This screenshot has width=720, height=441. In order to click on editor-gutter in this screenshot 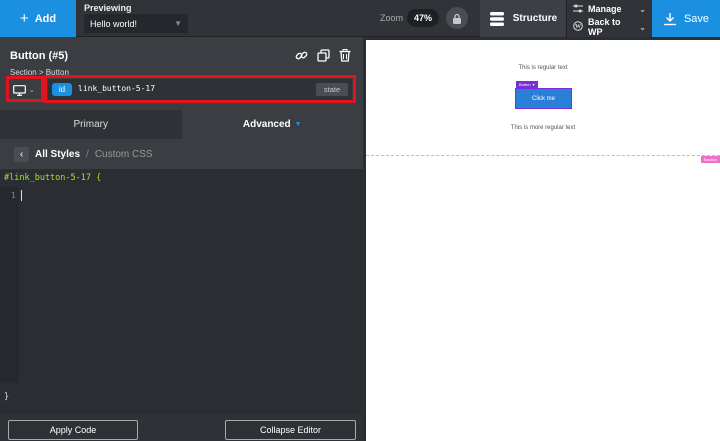, I will do `click(9, 285)`.